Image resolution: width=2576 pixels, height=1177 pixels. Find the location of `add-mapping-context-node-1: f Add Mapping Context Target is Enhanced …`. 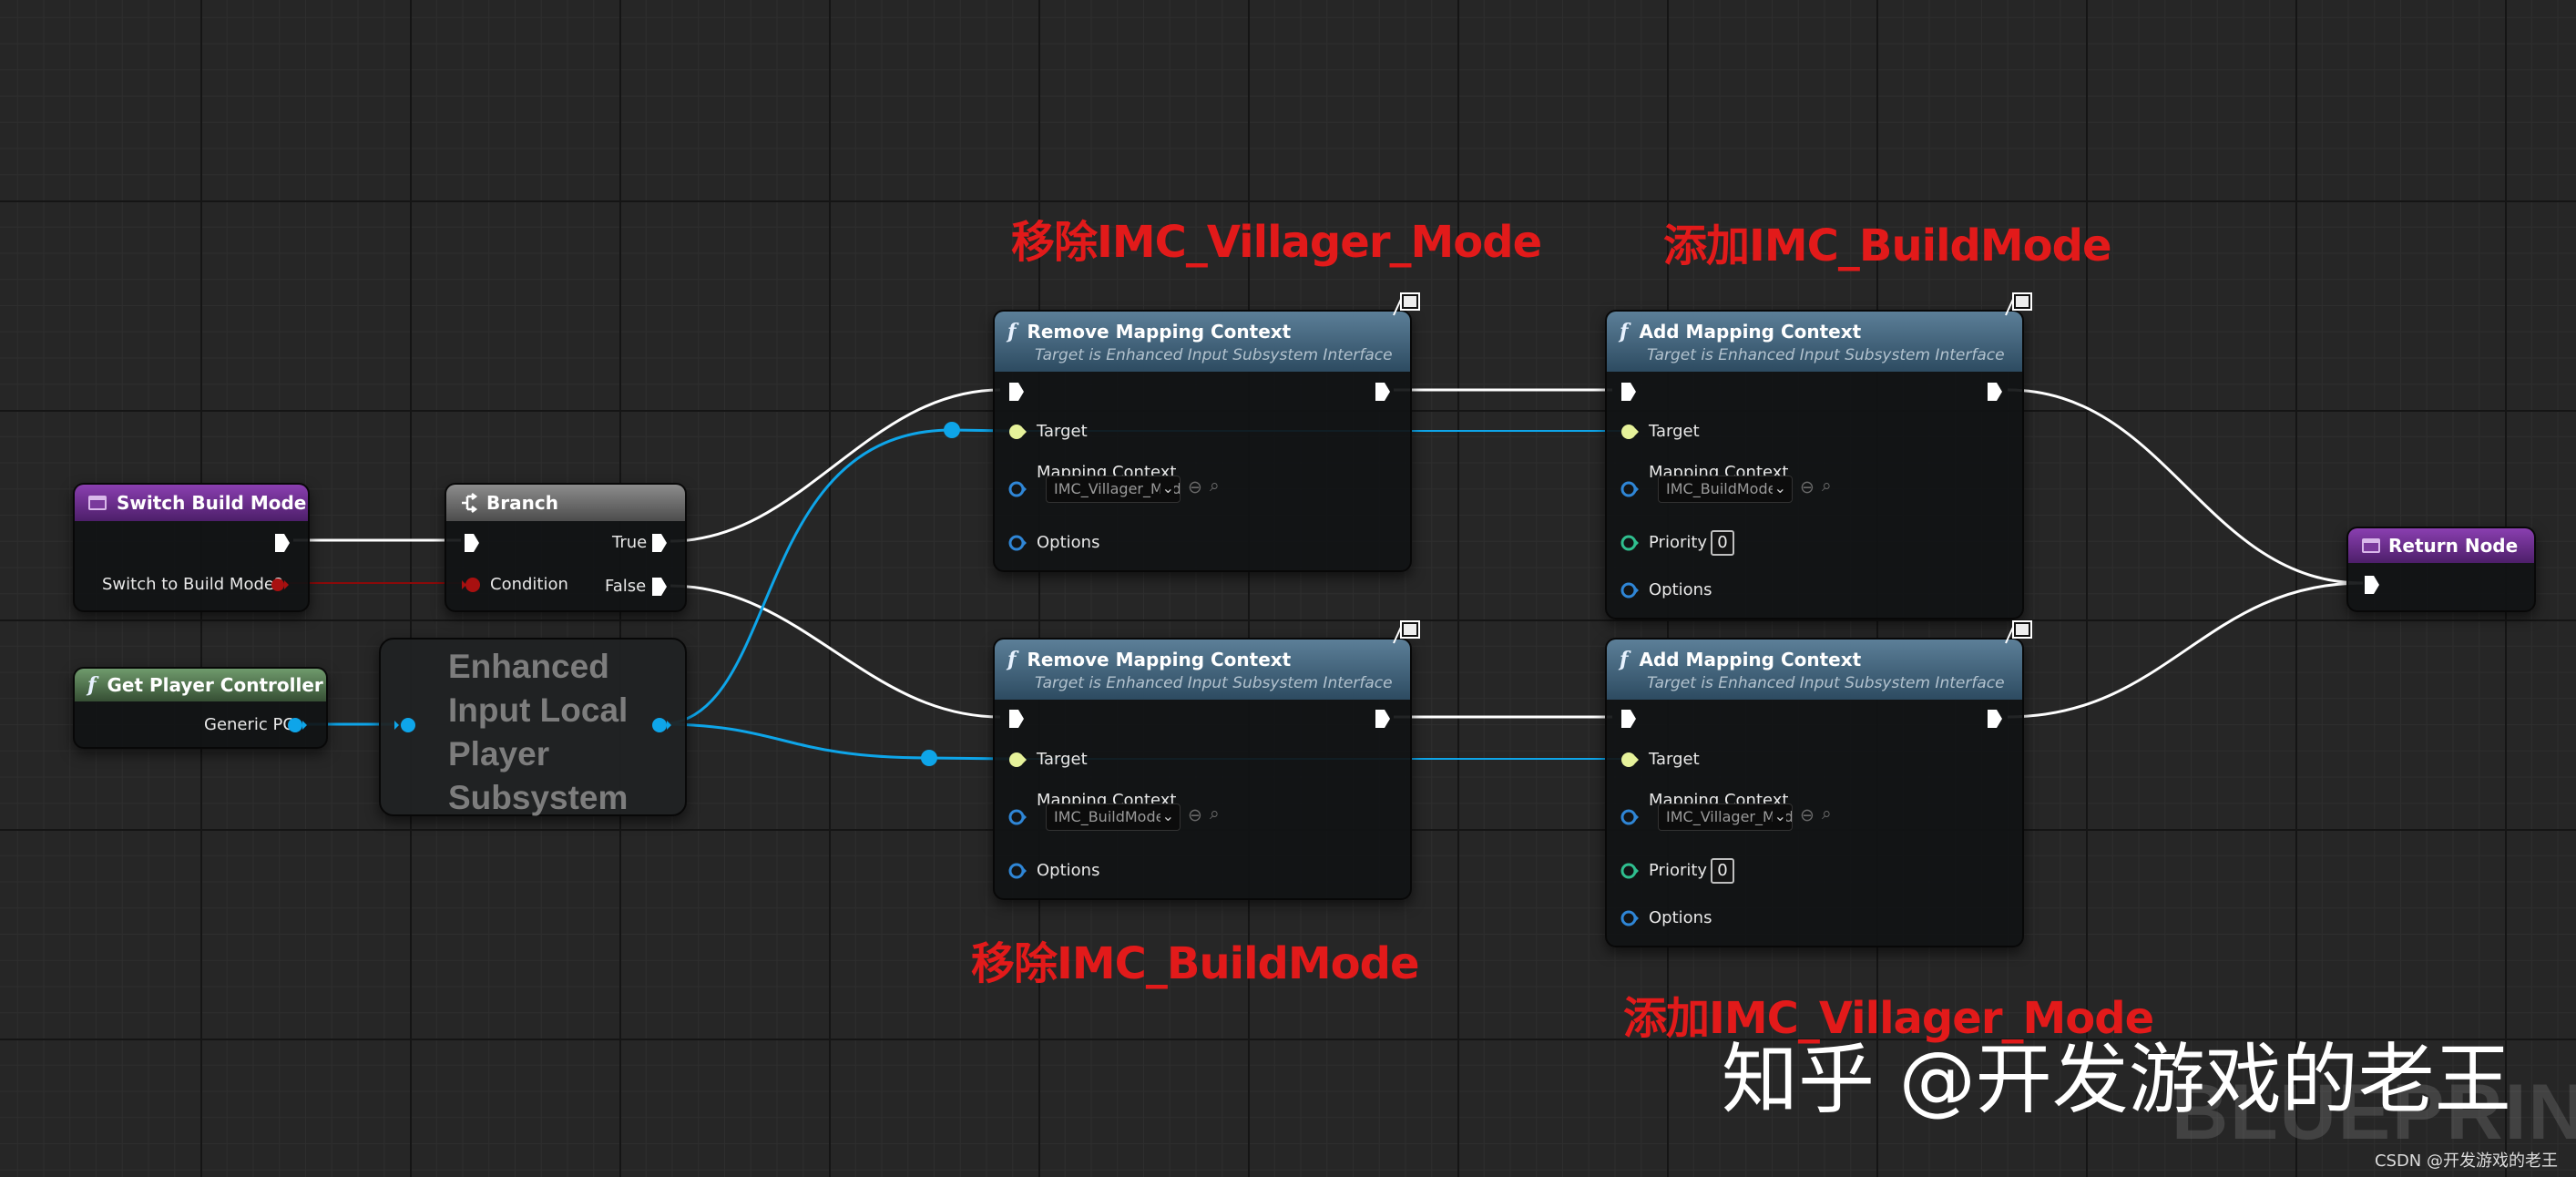

add-mapping-context-node-1: f Add Mapping Context Target is Enhanced … is located at coordinates (1818, 455).